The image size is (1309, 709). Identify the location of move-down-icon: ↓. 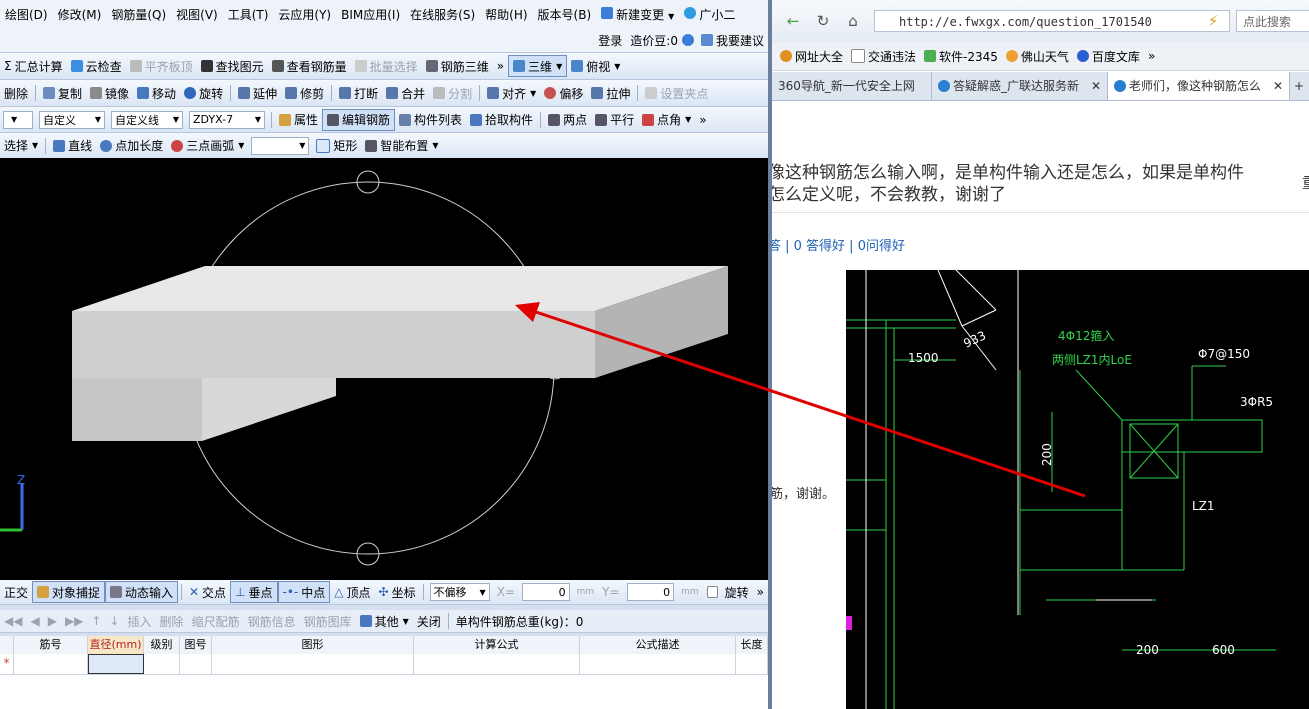
(114, 621).